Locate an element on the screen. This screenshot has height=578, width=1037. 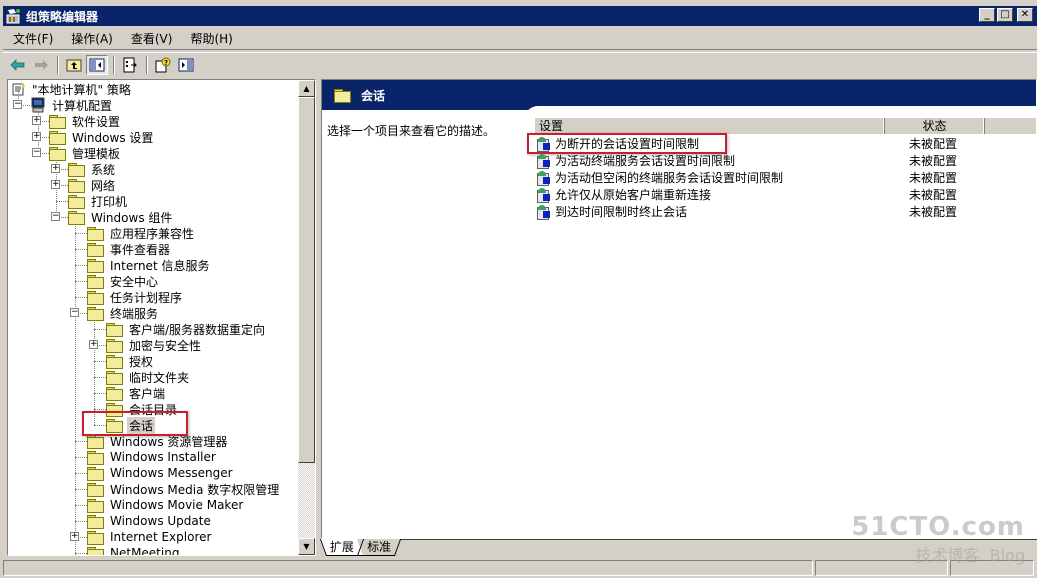
tree-node: 终端服务 is located at coordinates (123, 313).